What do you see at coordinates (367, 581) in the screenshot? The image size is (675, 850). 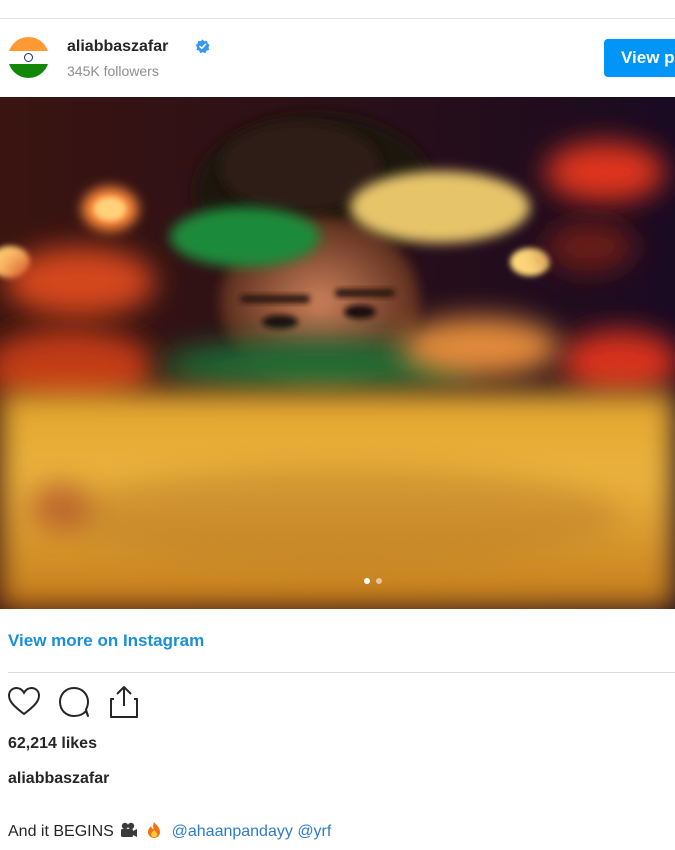 I see `carousel-dot-active` at bounding box center [367, 581].